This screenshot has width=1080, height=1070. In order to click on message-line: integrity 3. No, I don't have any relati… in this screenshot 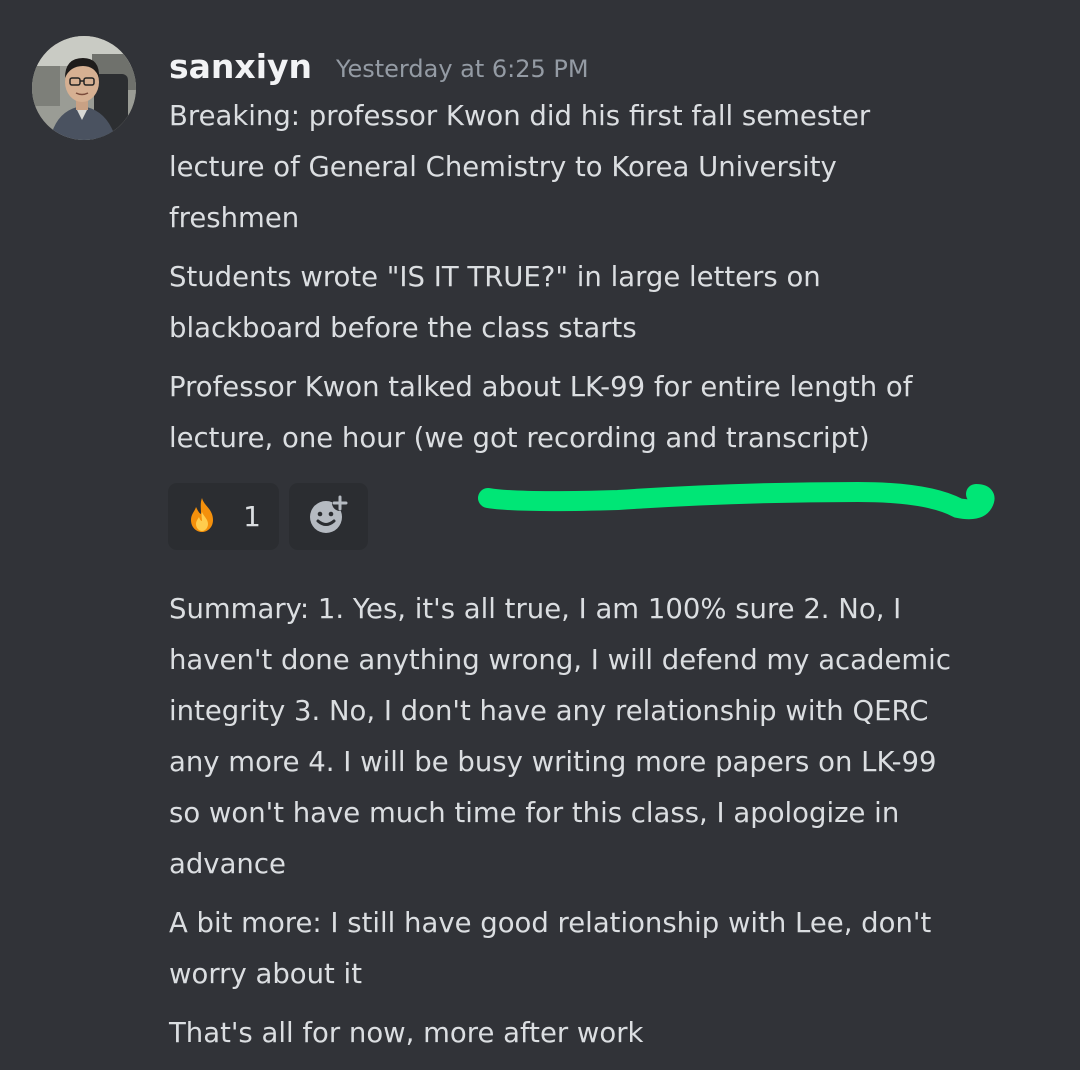, I will do `click(549, 711)`.